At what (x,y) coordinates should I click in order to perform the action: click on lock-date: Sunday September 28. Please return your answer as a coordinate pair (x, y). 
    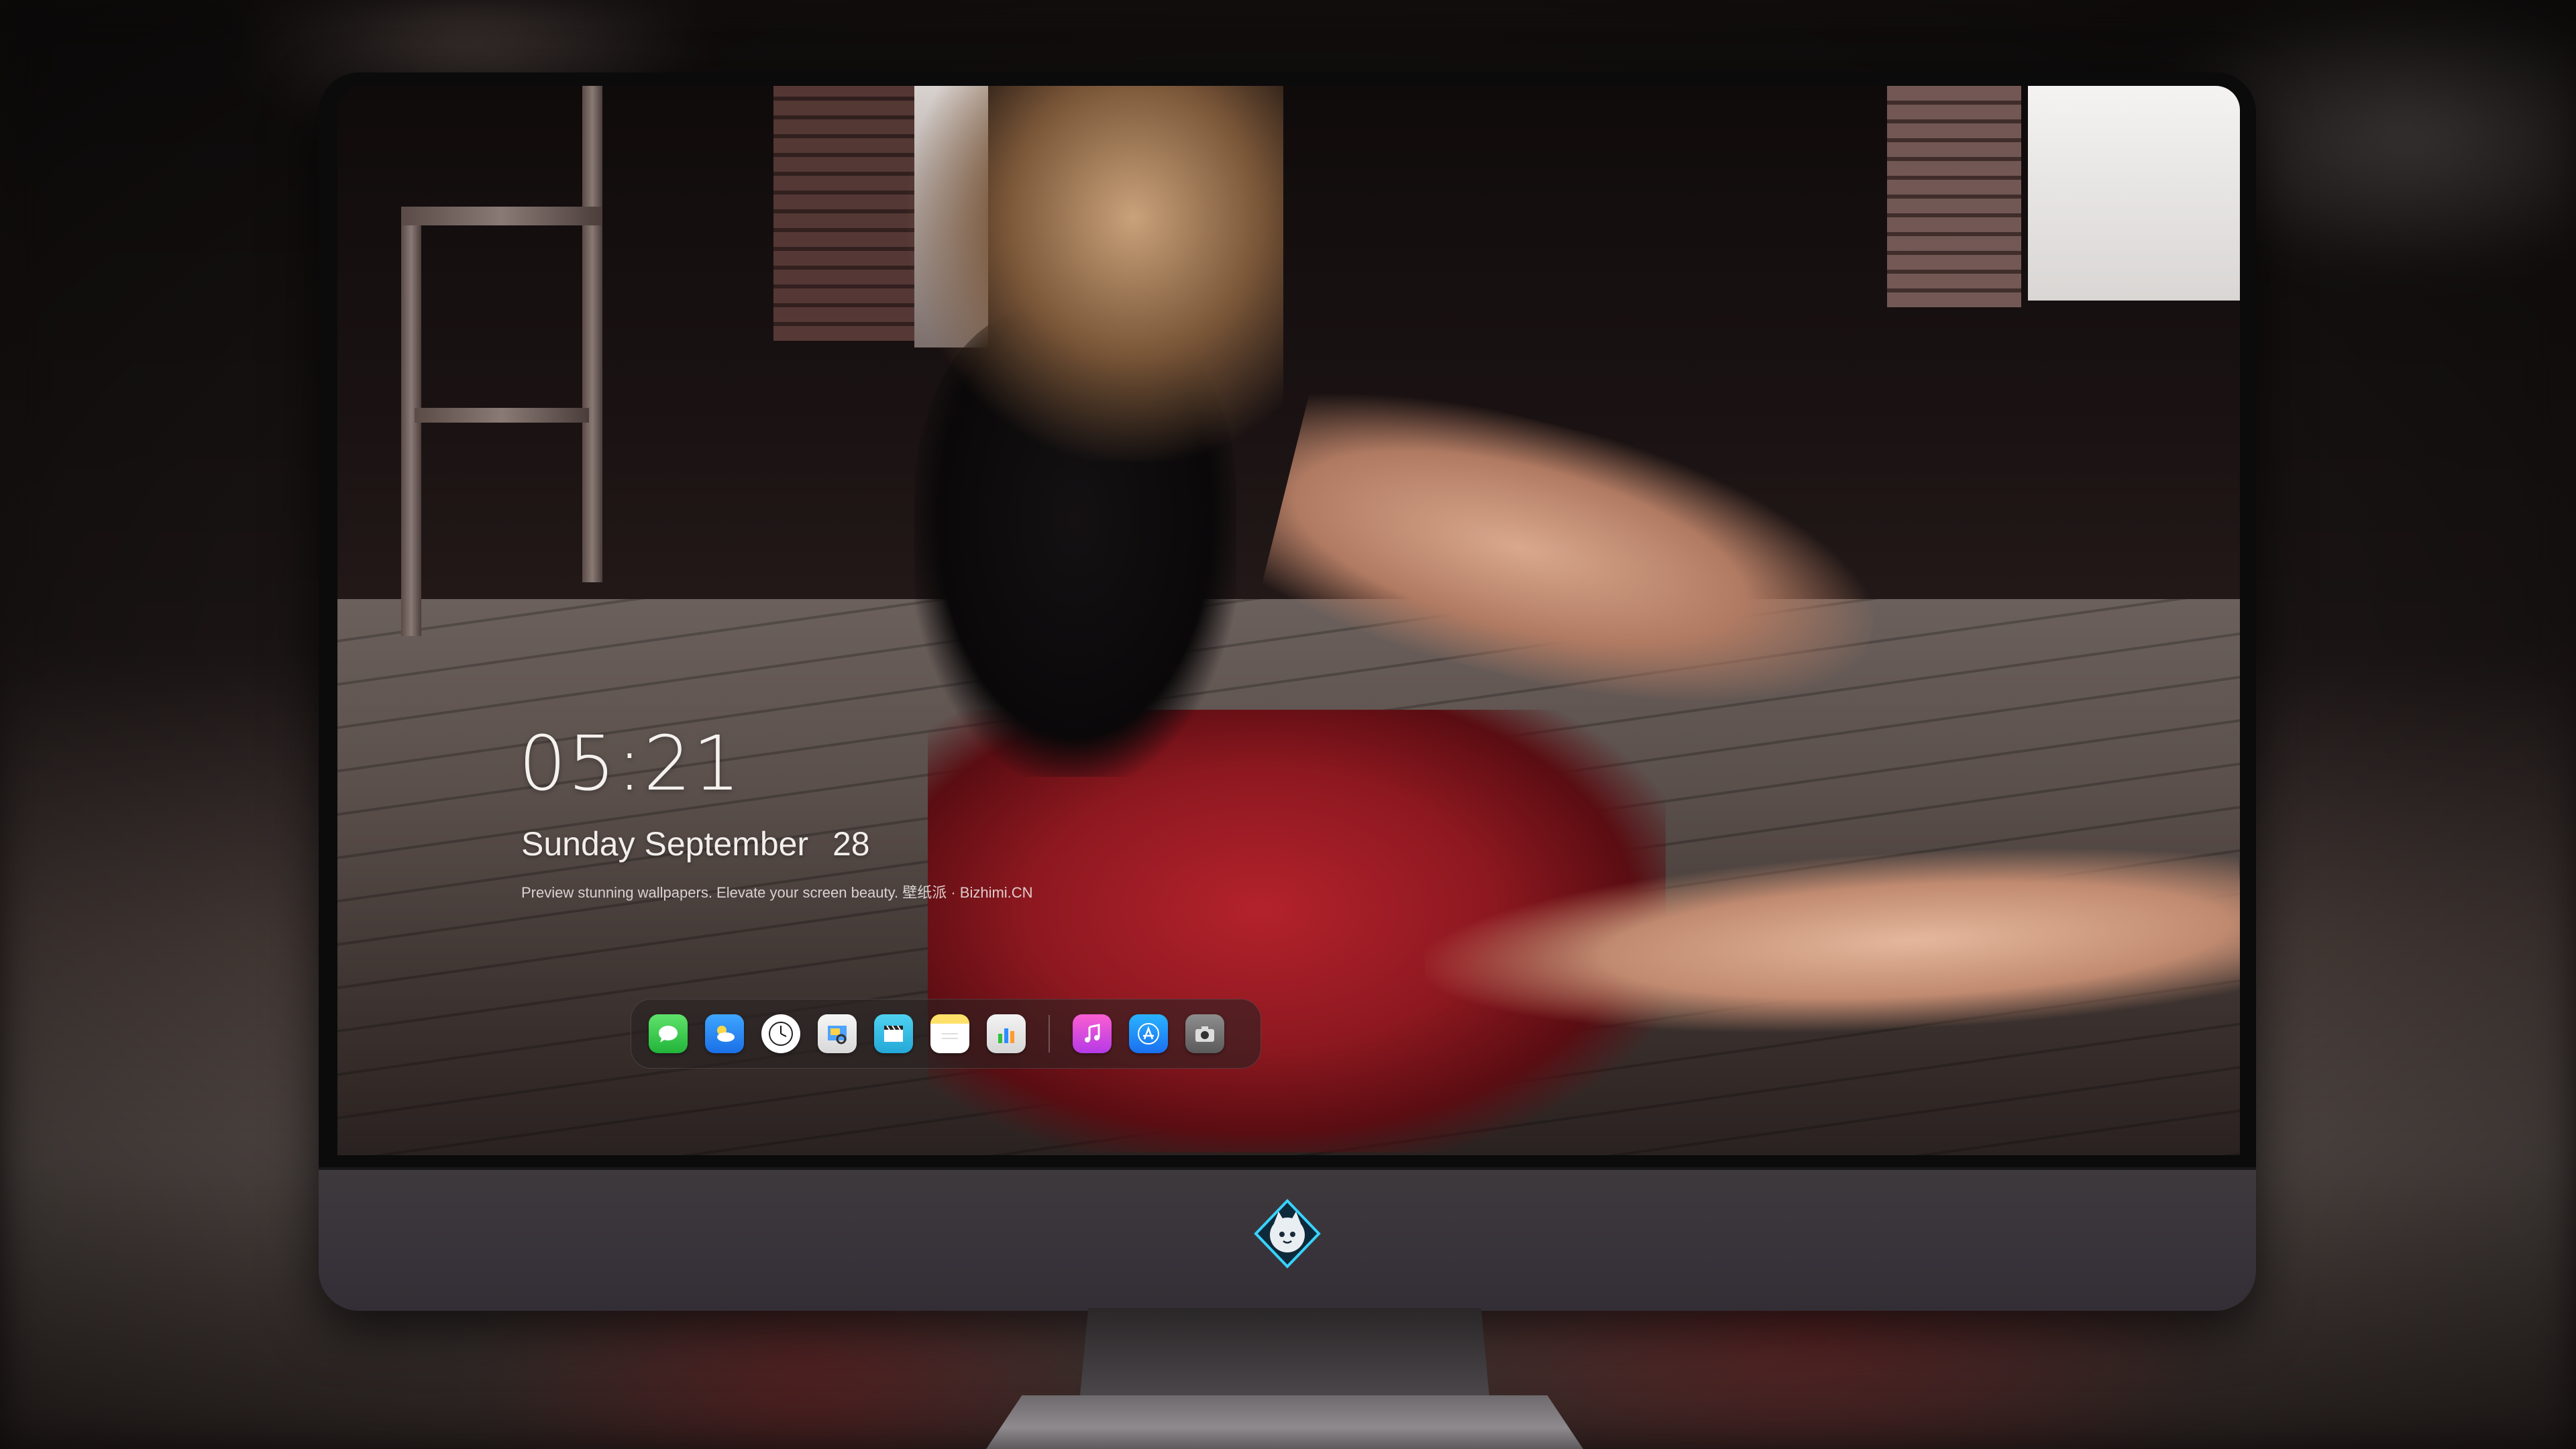
    Looking at the image, I should click on (695, 844).